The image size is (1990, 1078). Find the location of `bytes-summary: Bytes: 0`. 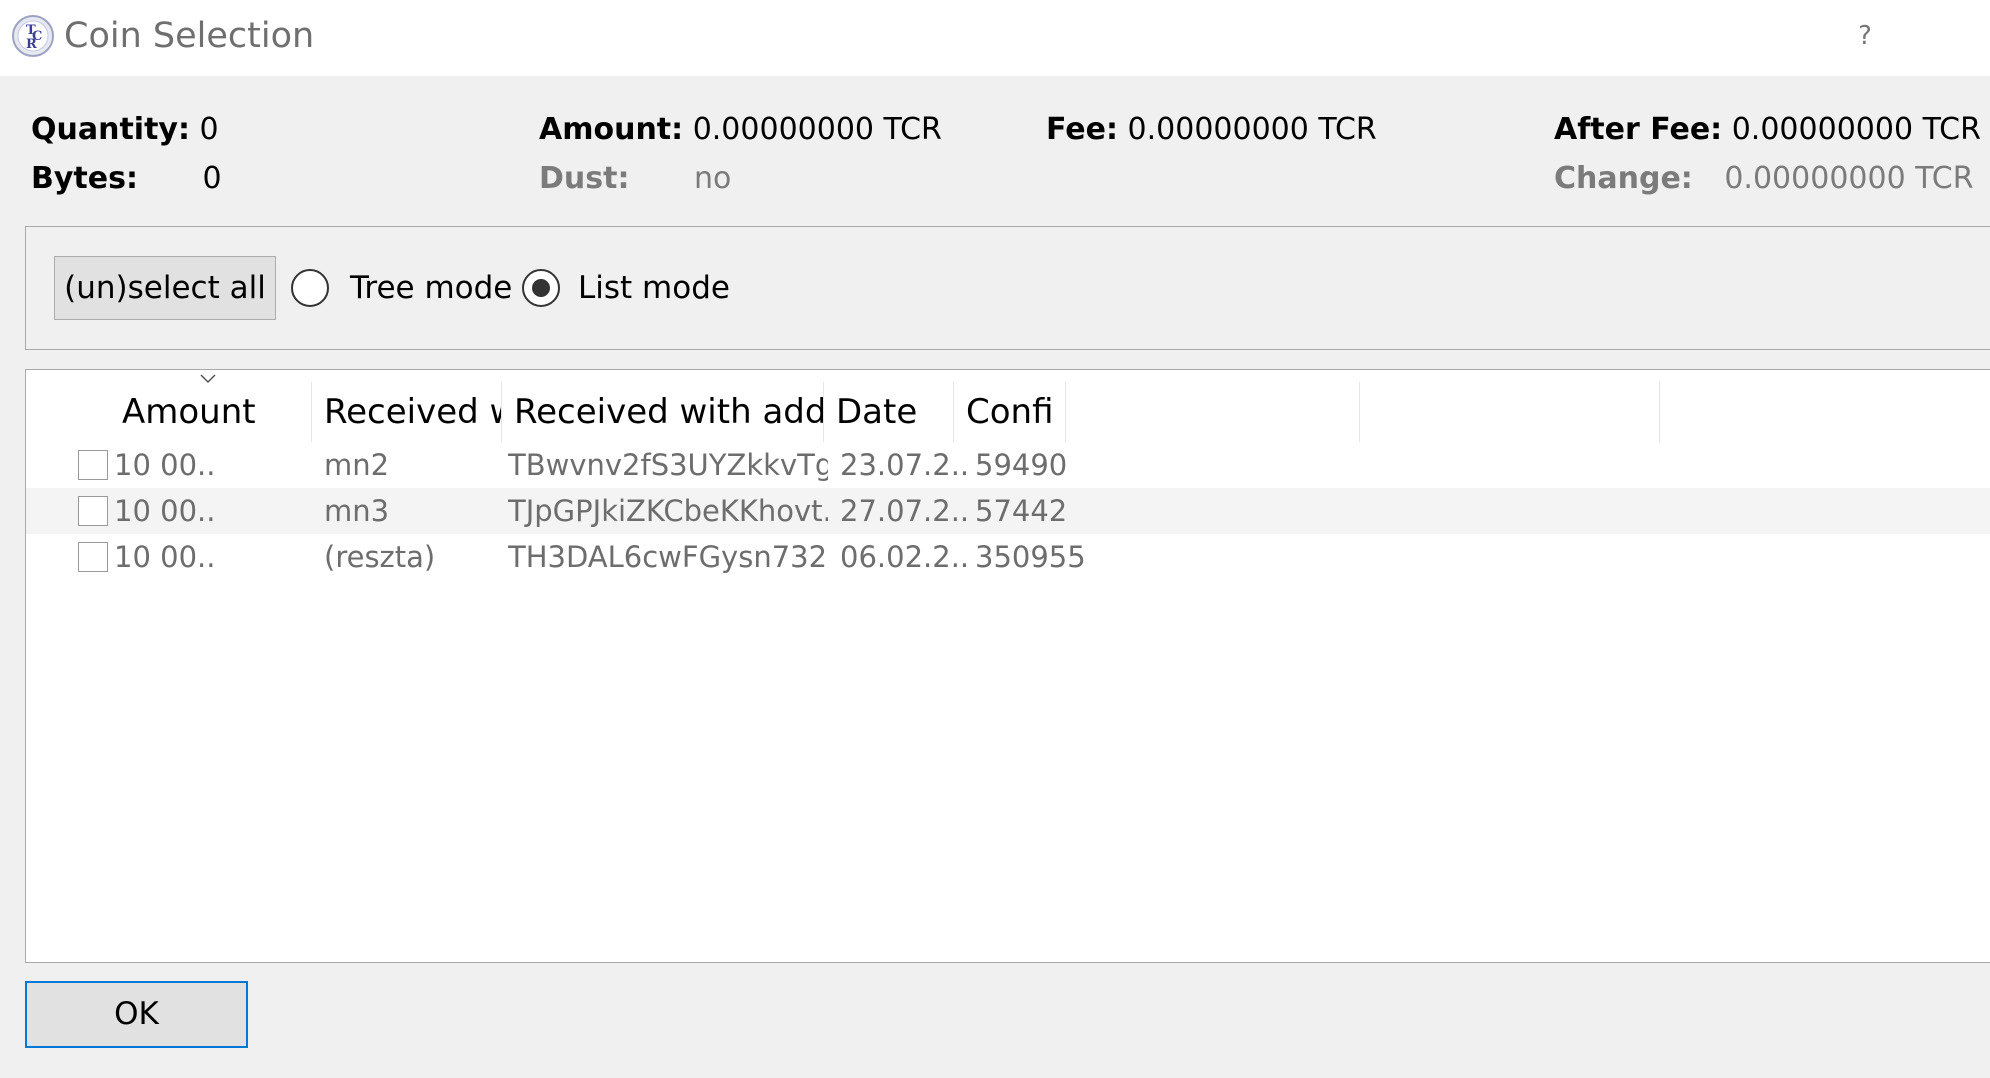

bytes-summary: Bytes: 0 is located at coordinates (126, 179).